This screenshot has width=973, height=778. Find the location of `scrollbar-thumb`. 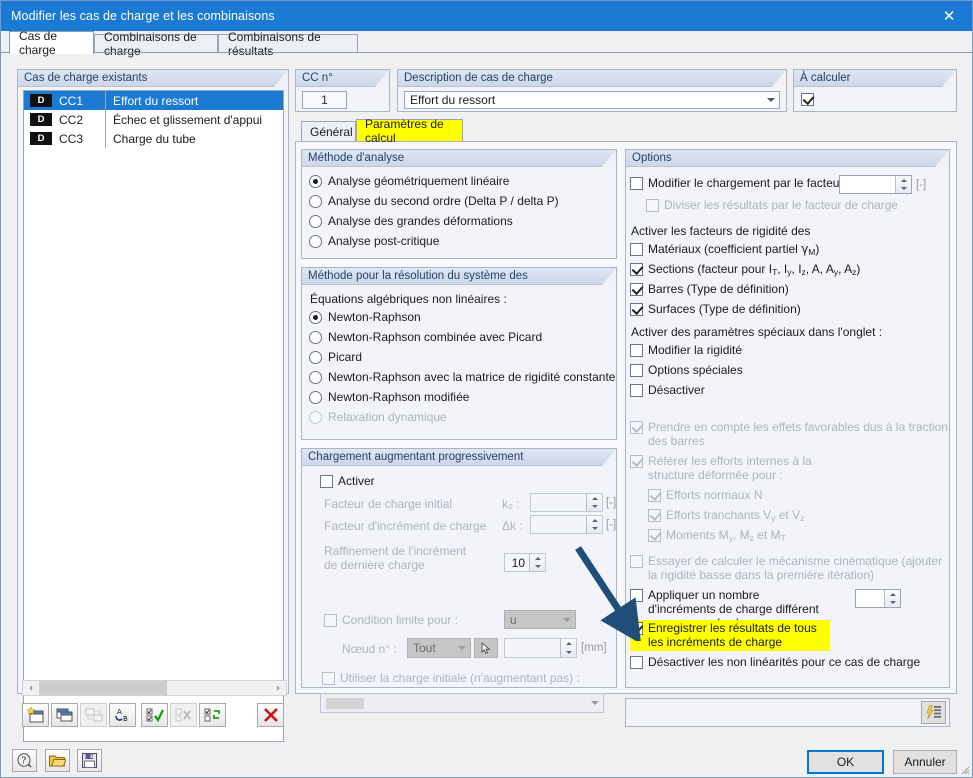

scrollbar-thumb is located at coordinates (103, 688).